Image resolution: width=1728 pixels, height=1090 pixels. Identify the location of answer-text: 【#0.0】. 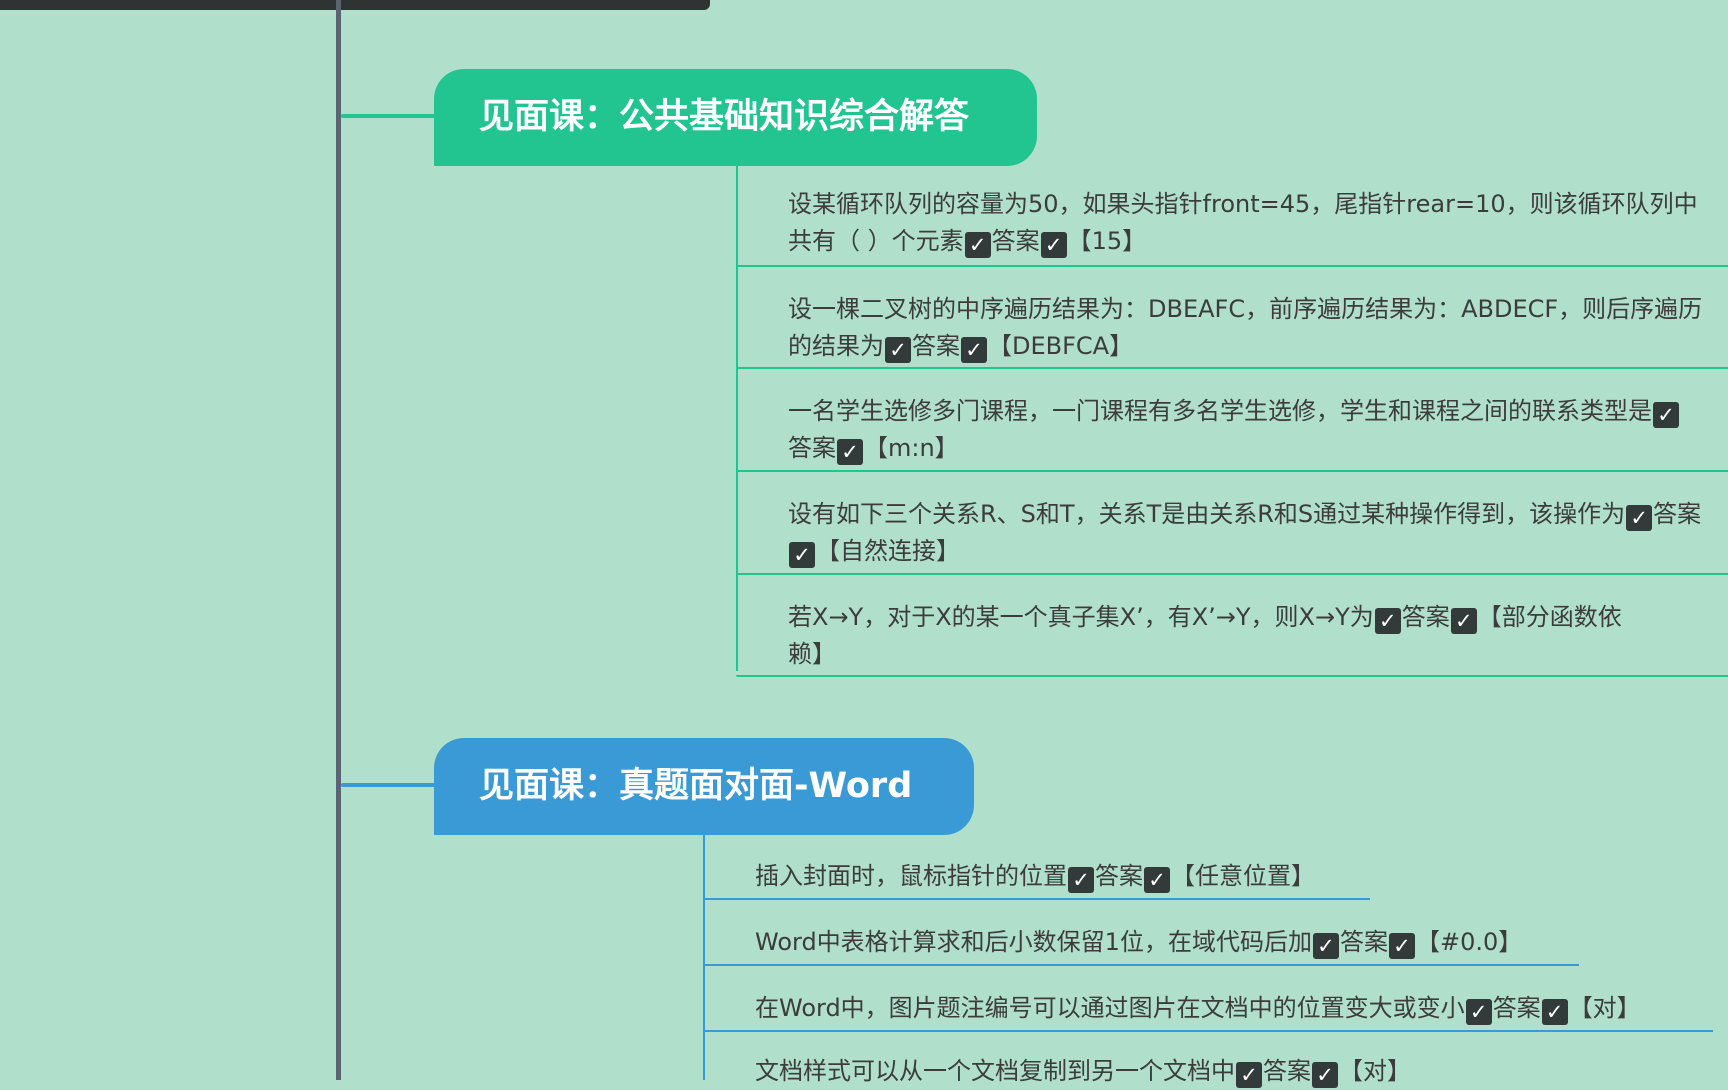
(1469, 942).